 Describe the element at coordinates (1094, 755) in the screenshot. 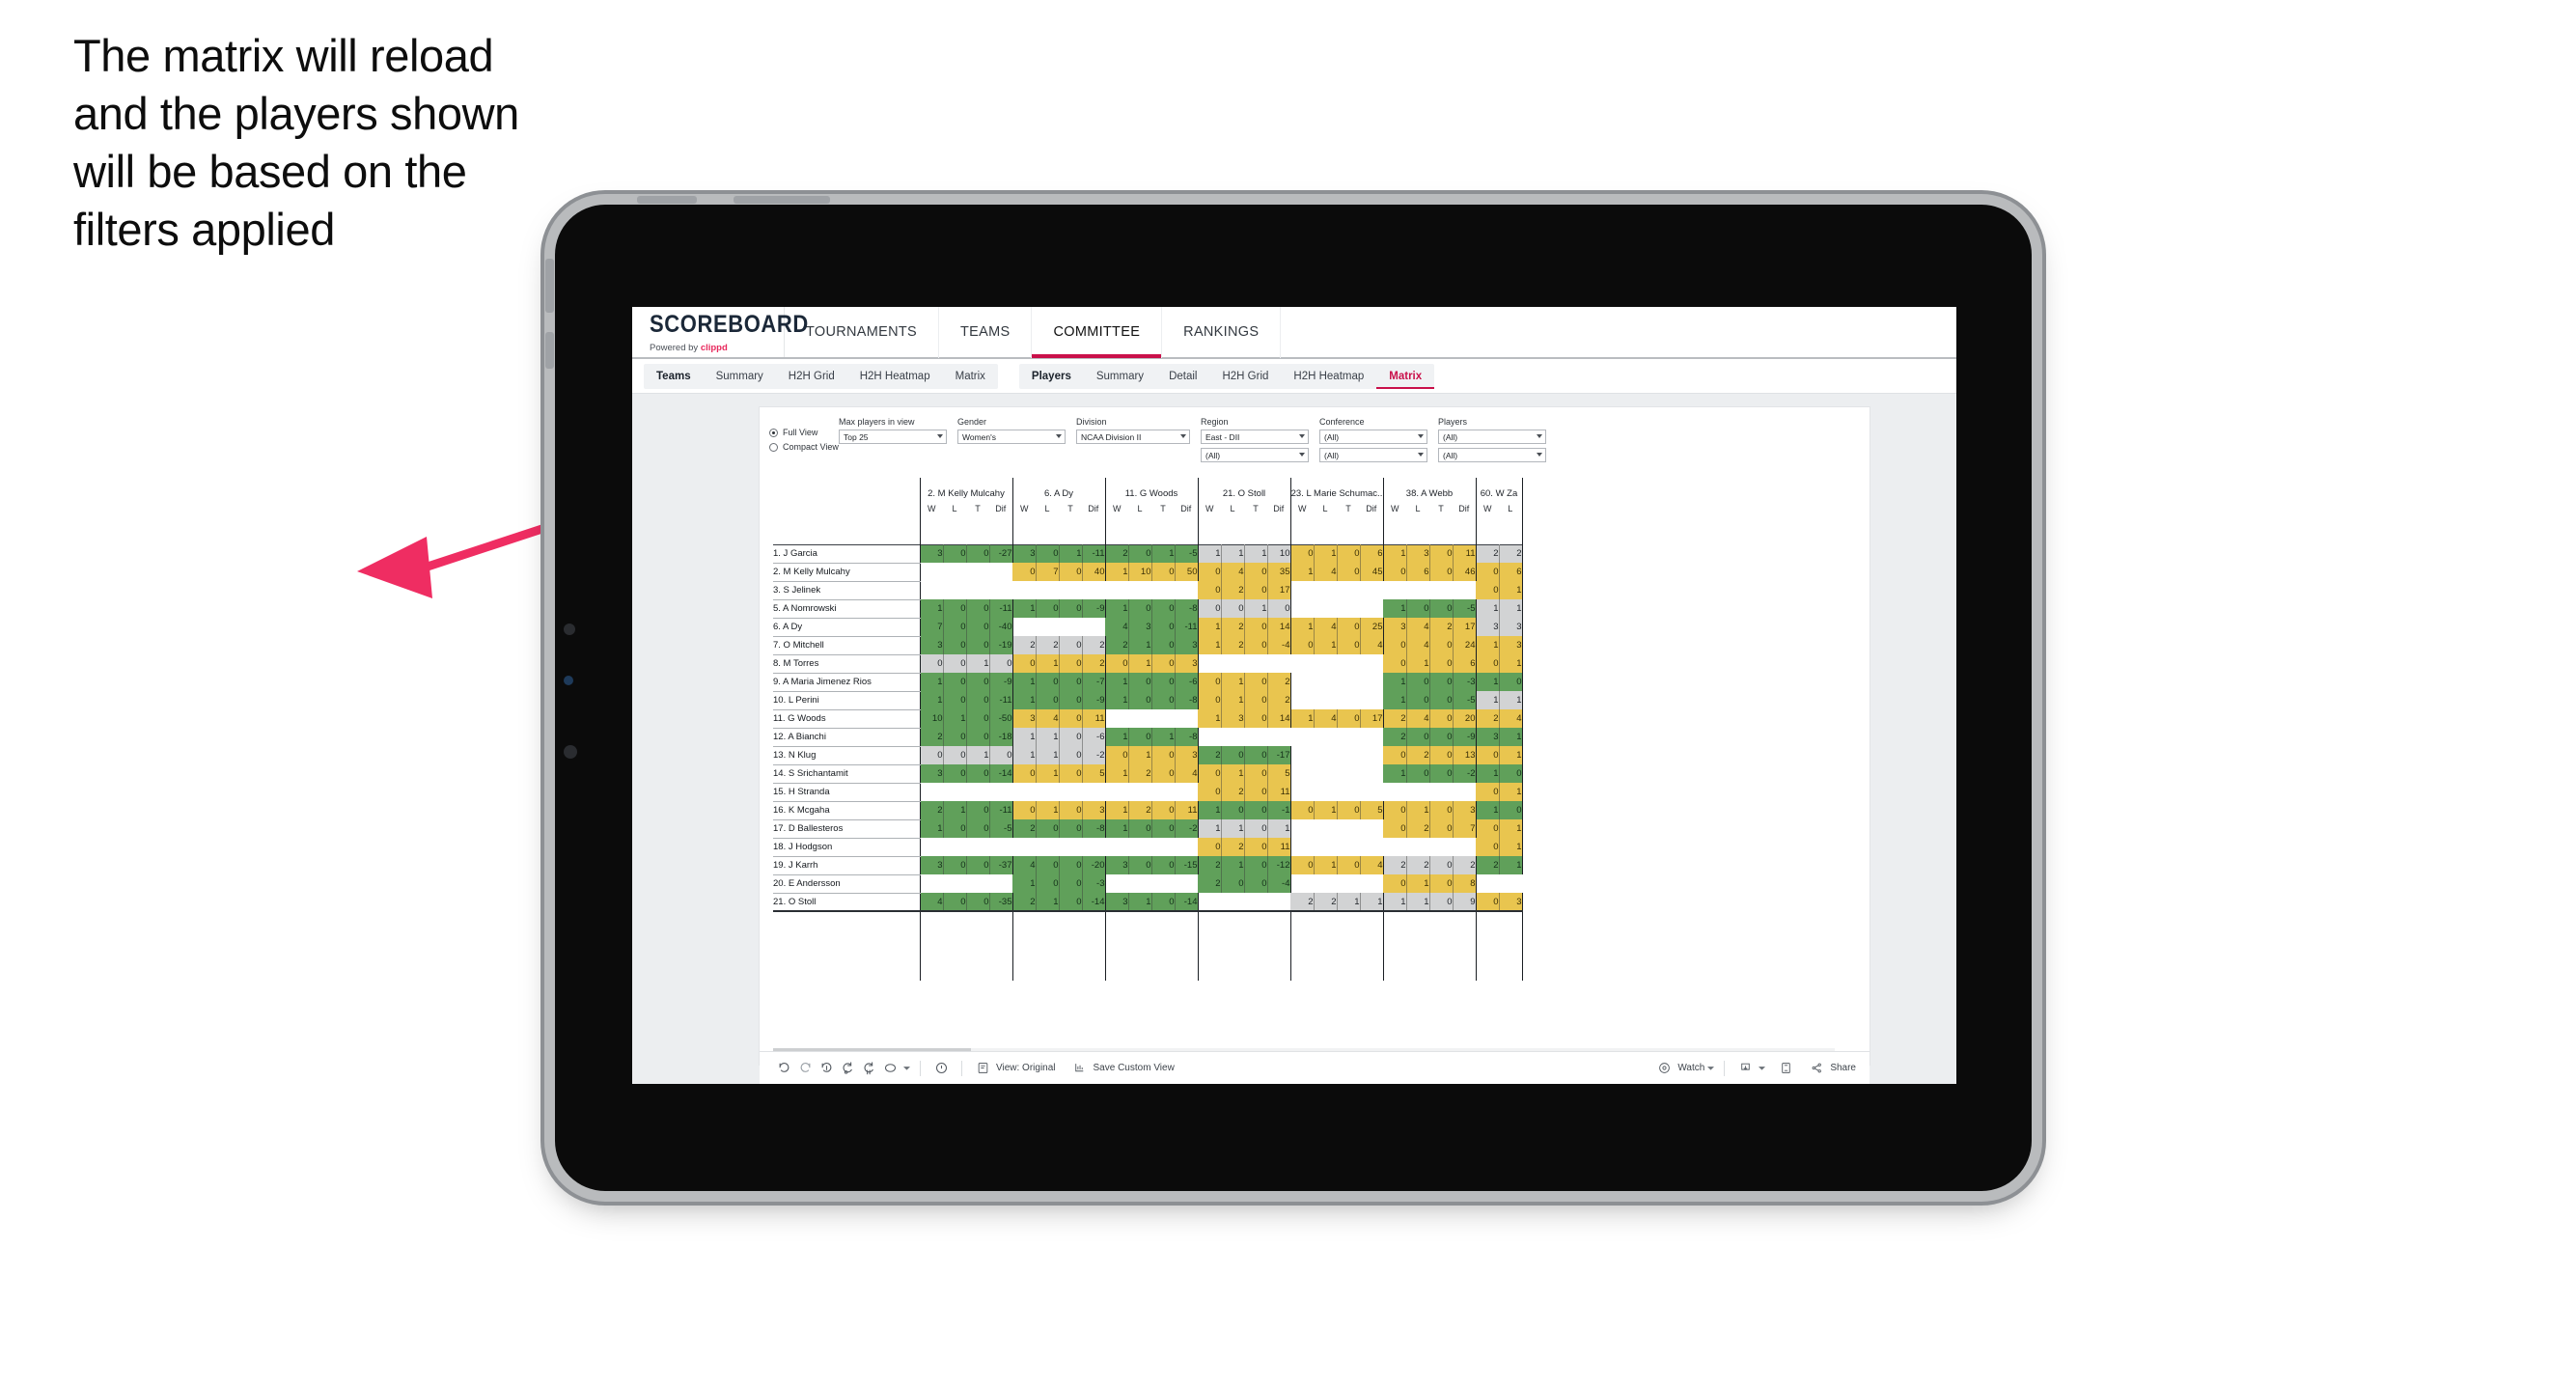

I see `matrix-cell: -2` at that location.